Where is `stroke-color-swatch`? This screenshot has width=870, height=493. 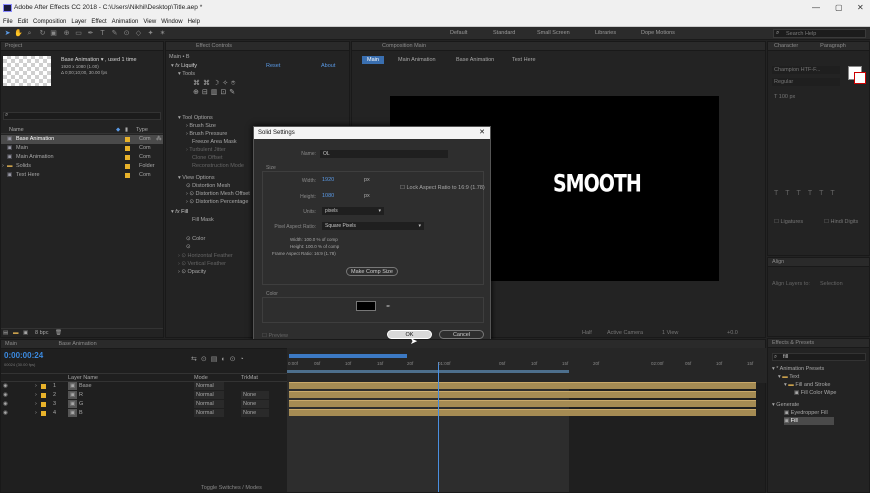
stroke-color-swatch is located at coordinates (860, 78).